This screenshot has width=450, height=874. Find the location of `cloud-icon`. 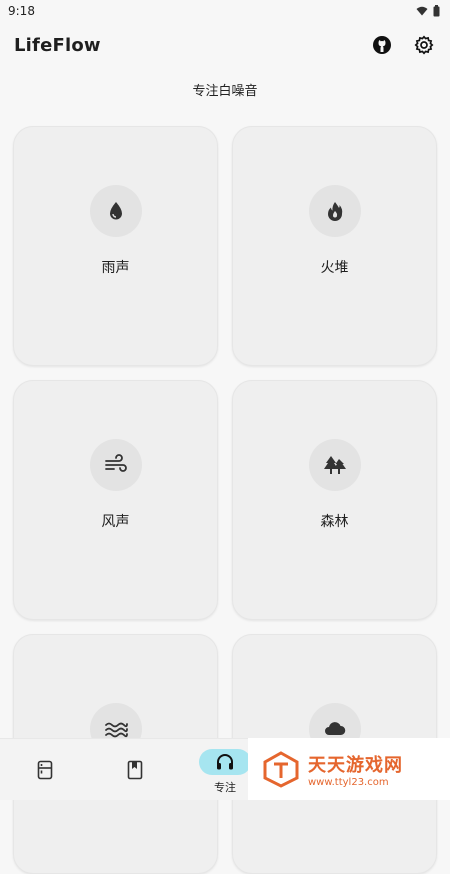

cloud-icon is located at coordinates (334, 728).